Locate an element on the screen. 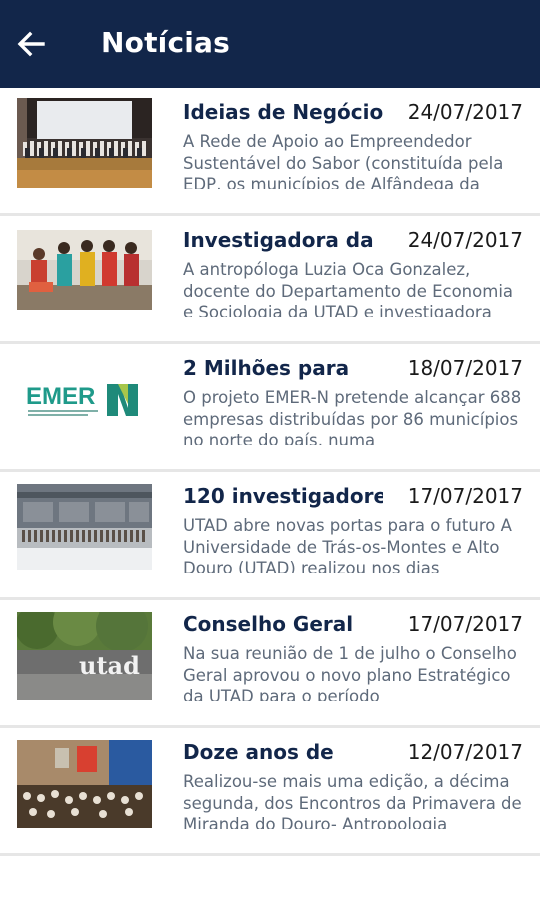  logo-text: EMER is located at coordinates (60, 396).